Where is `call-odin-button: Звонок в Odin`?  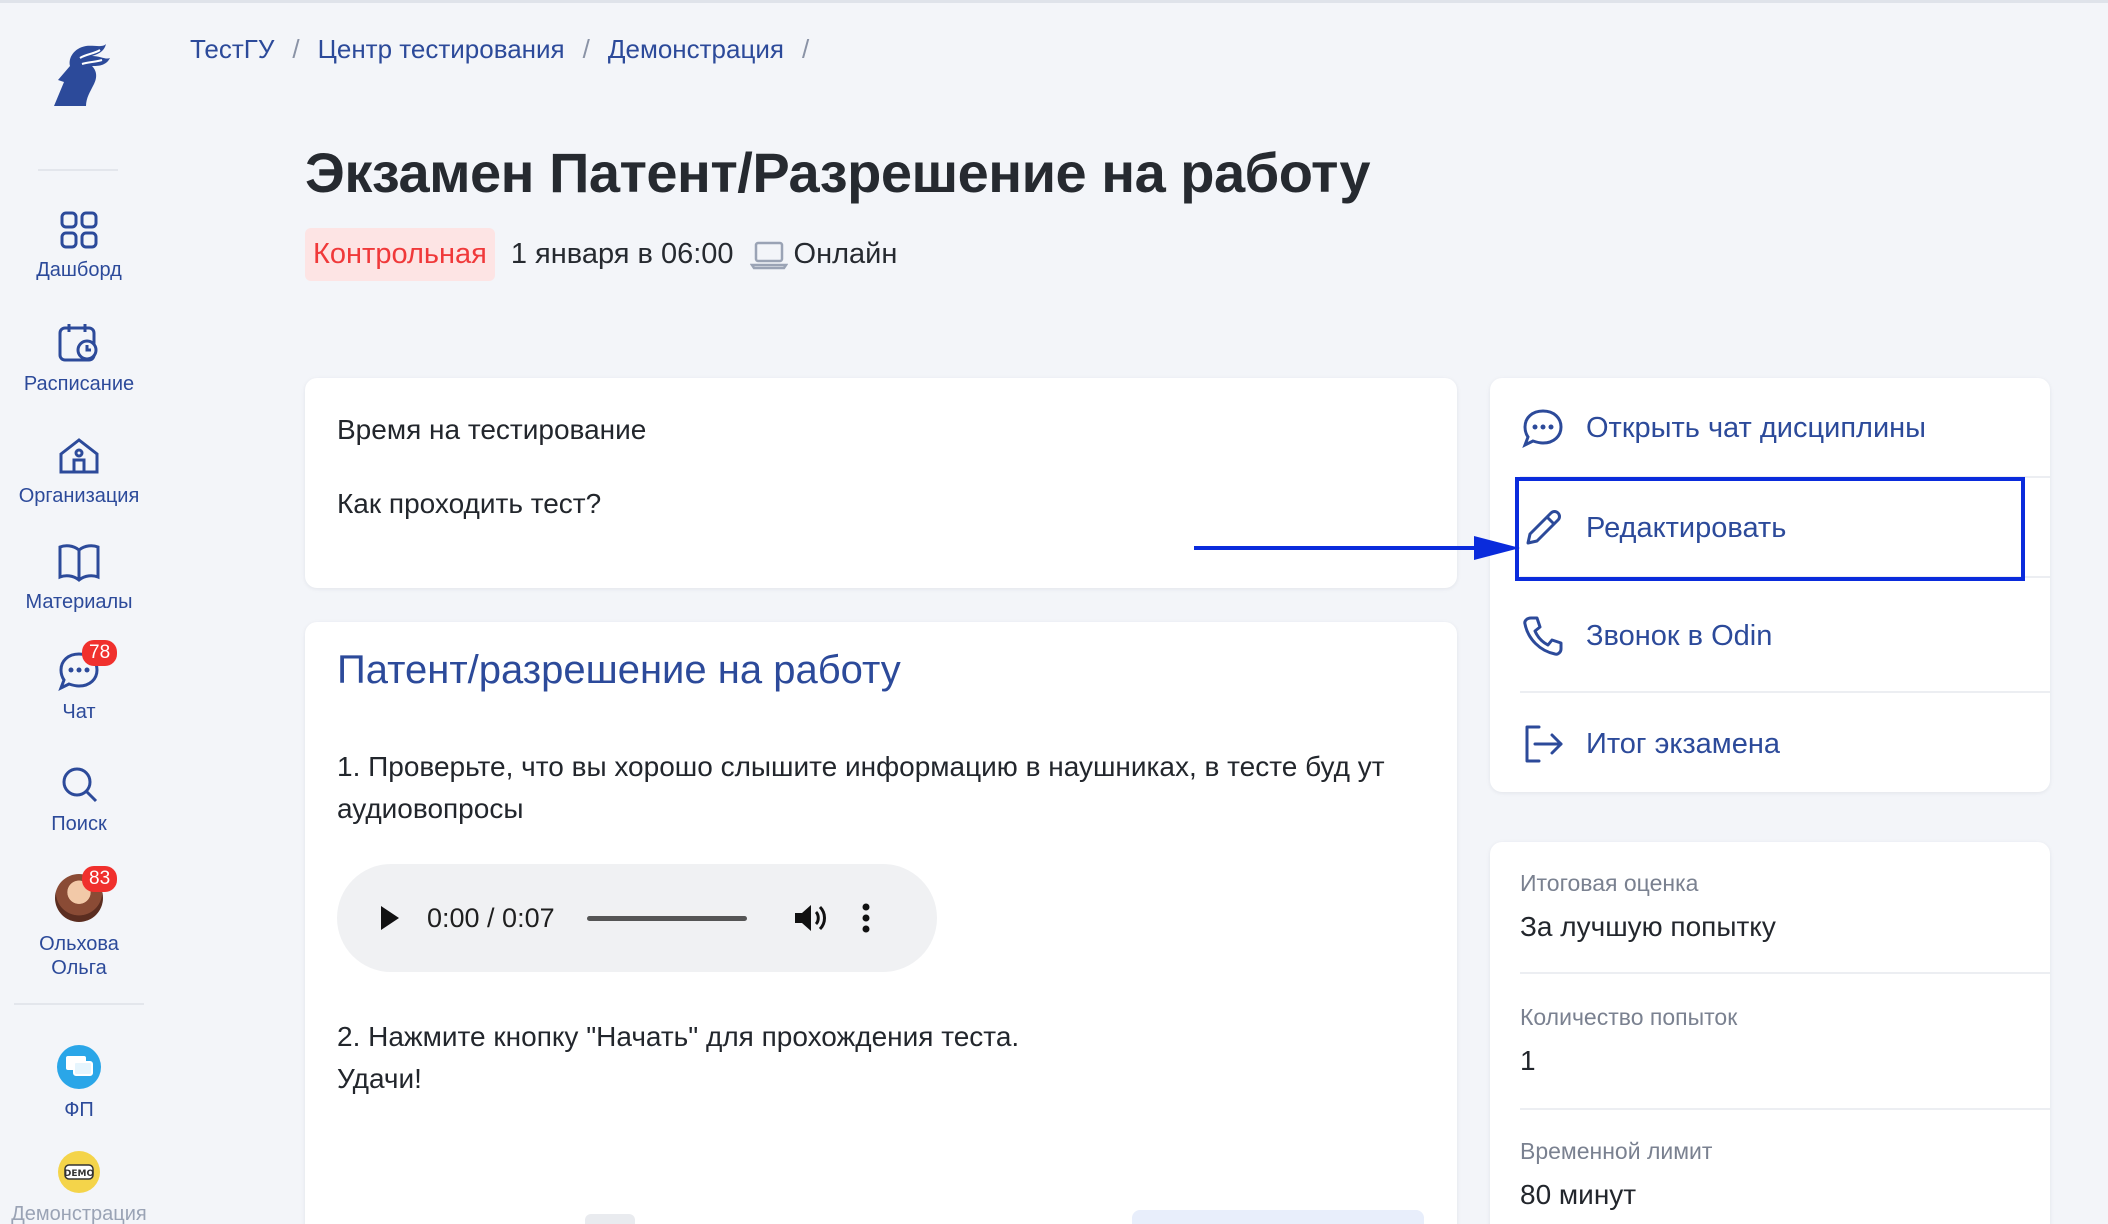
call-odin-button: Звонок в Odin is located at coordinates (1785, 636).